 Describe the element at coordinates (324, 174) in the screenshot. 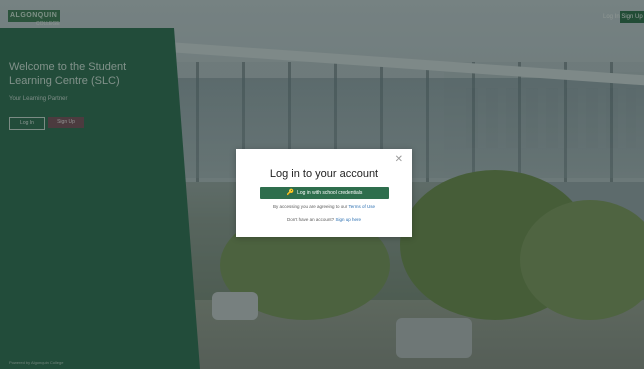

I see `modal-title: Log in to your account` at that location.